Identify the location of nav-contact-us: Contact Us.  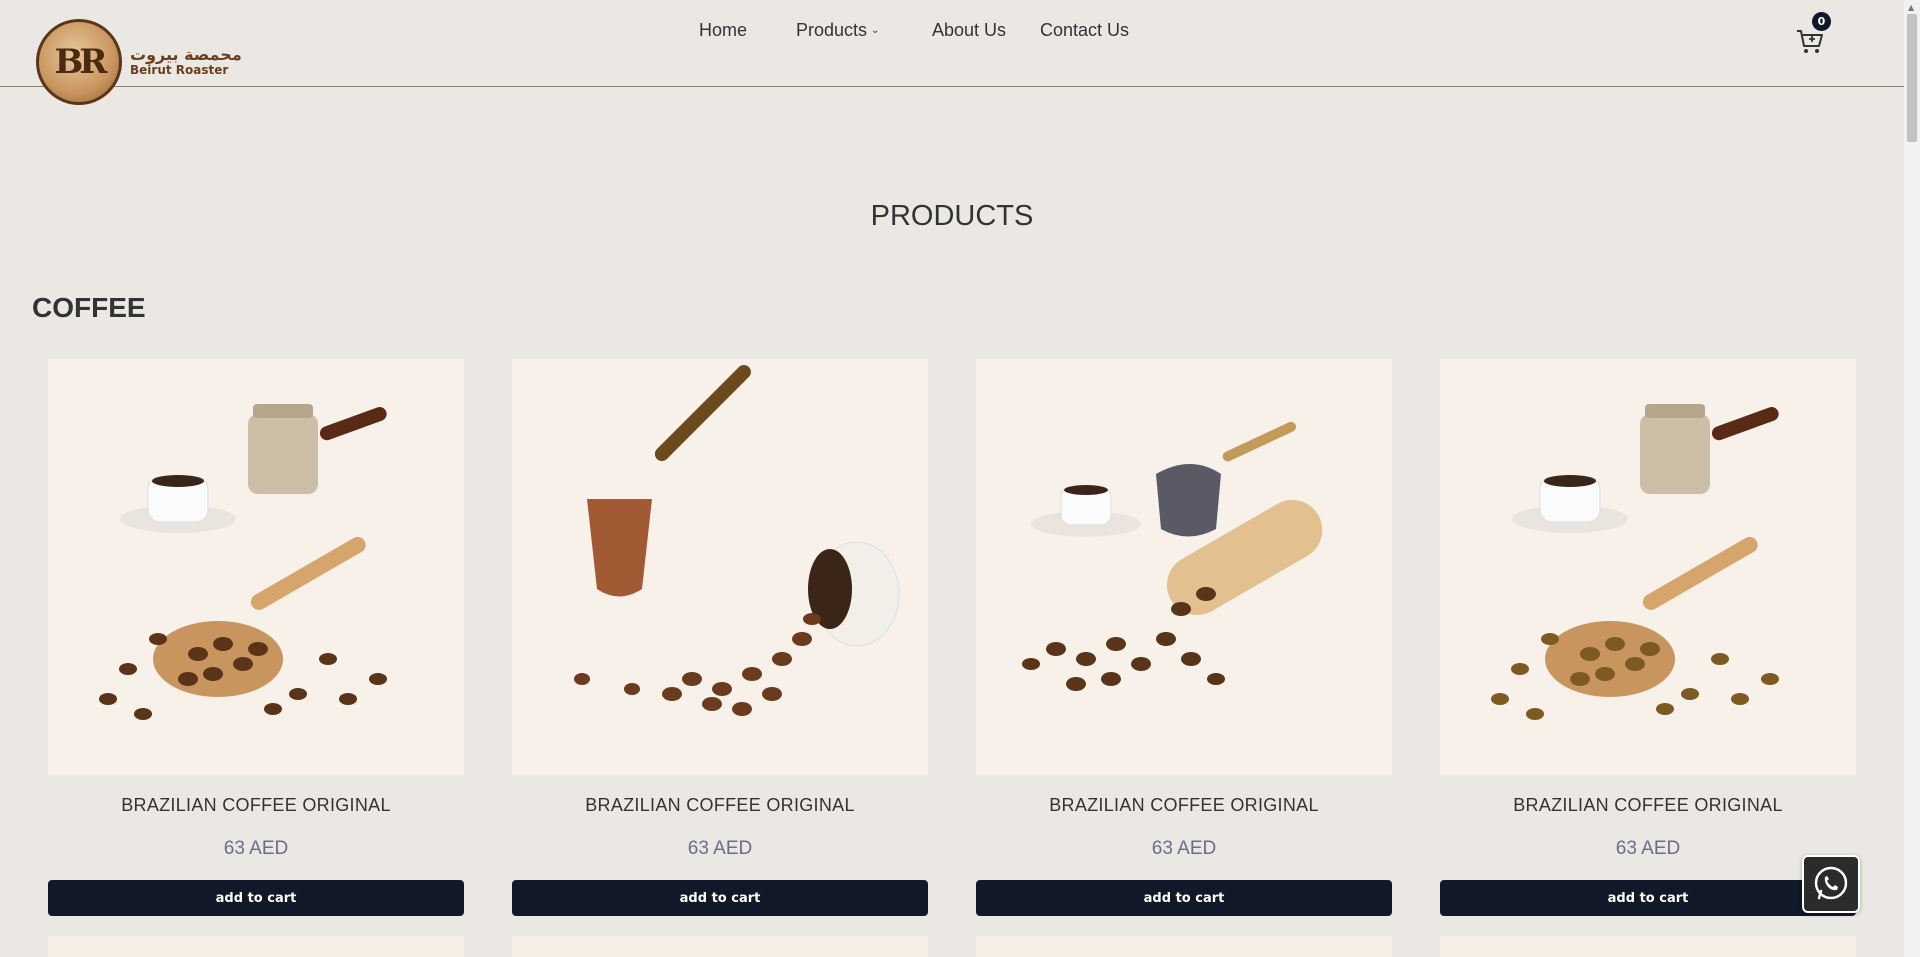
(1084, 30).